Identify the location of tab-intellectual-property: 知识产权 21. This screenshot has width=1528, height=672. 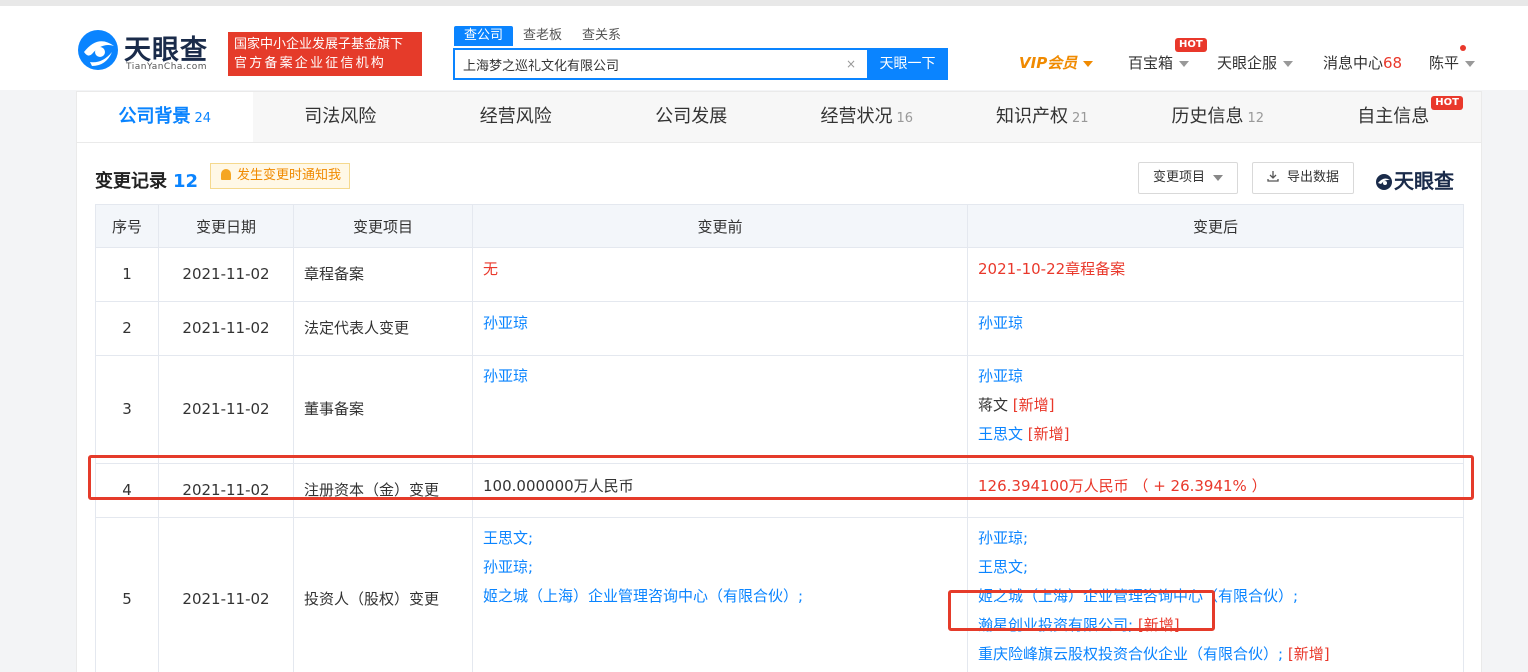
(1043, 117).